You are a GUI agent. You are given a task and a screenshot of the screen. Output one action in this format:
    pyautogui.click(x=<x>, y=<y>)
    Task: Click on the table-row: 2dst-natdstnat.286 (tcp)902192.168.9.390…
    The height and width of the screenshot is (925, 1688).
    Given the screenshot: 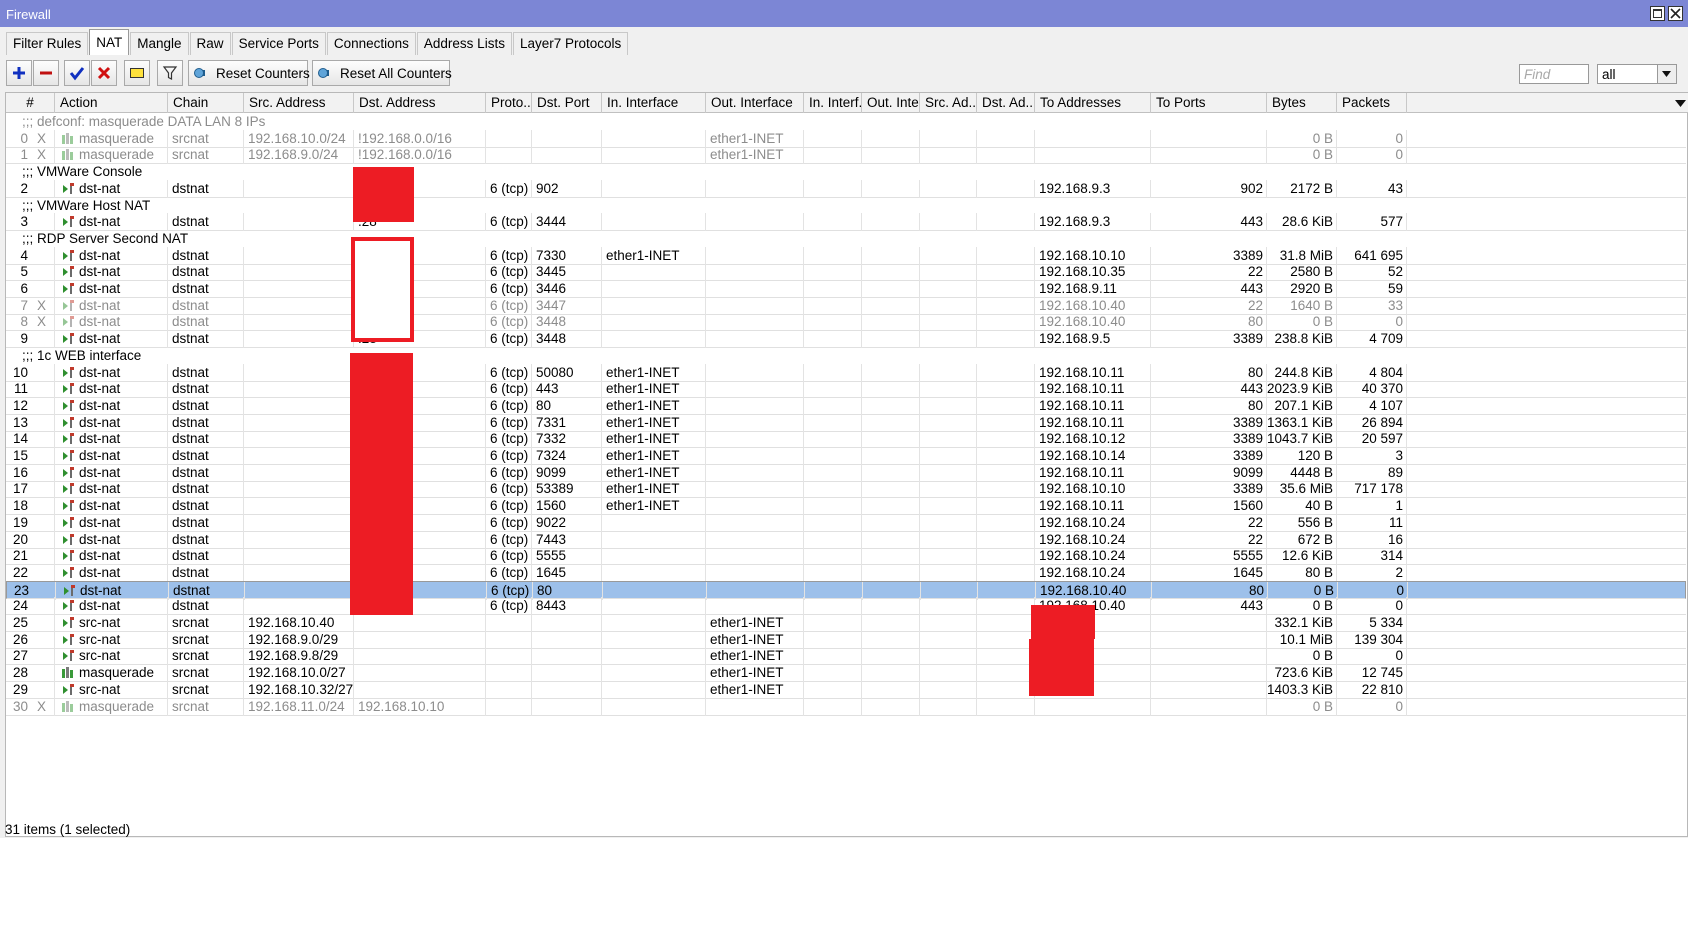 What is the action you would take?
    pyautogui.click(x=846, y=189)
    